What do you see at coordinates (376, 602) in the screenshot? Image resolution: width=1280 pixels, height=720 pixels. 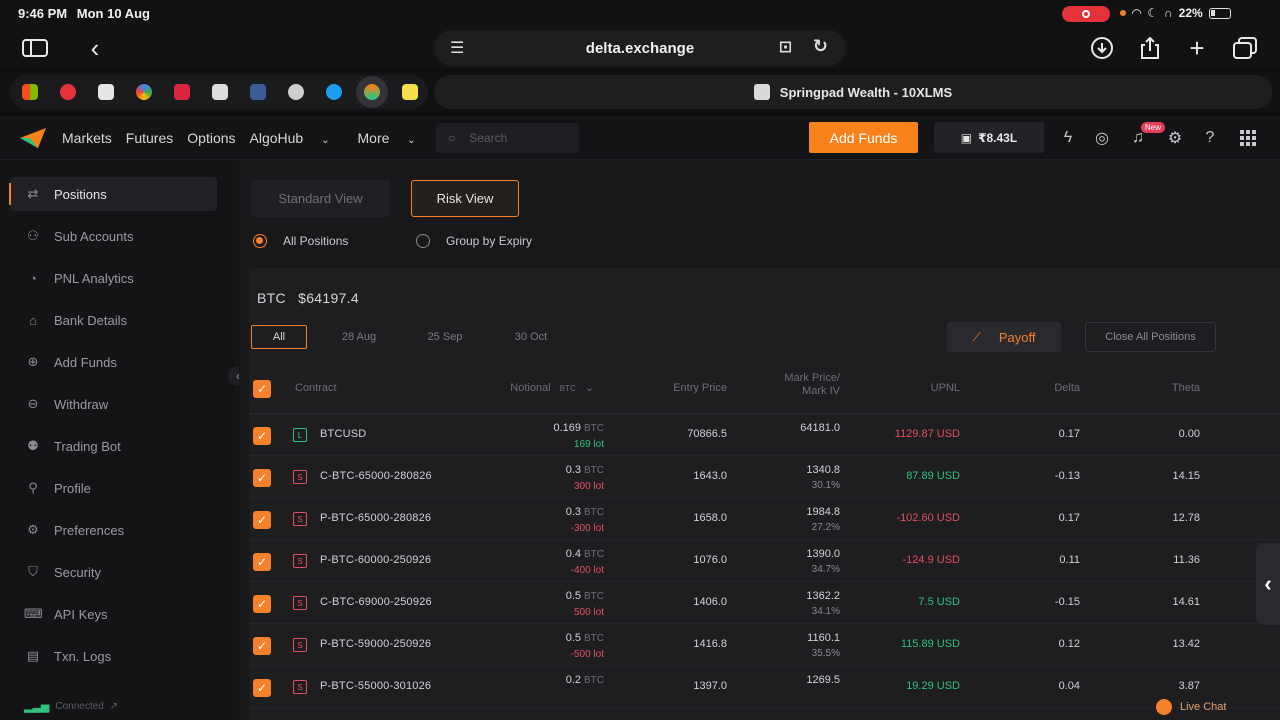 I see `contract-name: C-BTC-69000-250926` at bounding box center [376, 602].